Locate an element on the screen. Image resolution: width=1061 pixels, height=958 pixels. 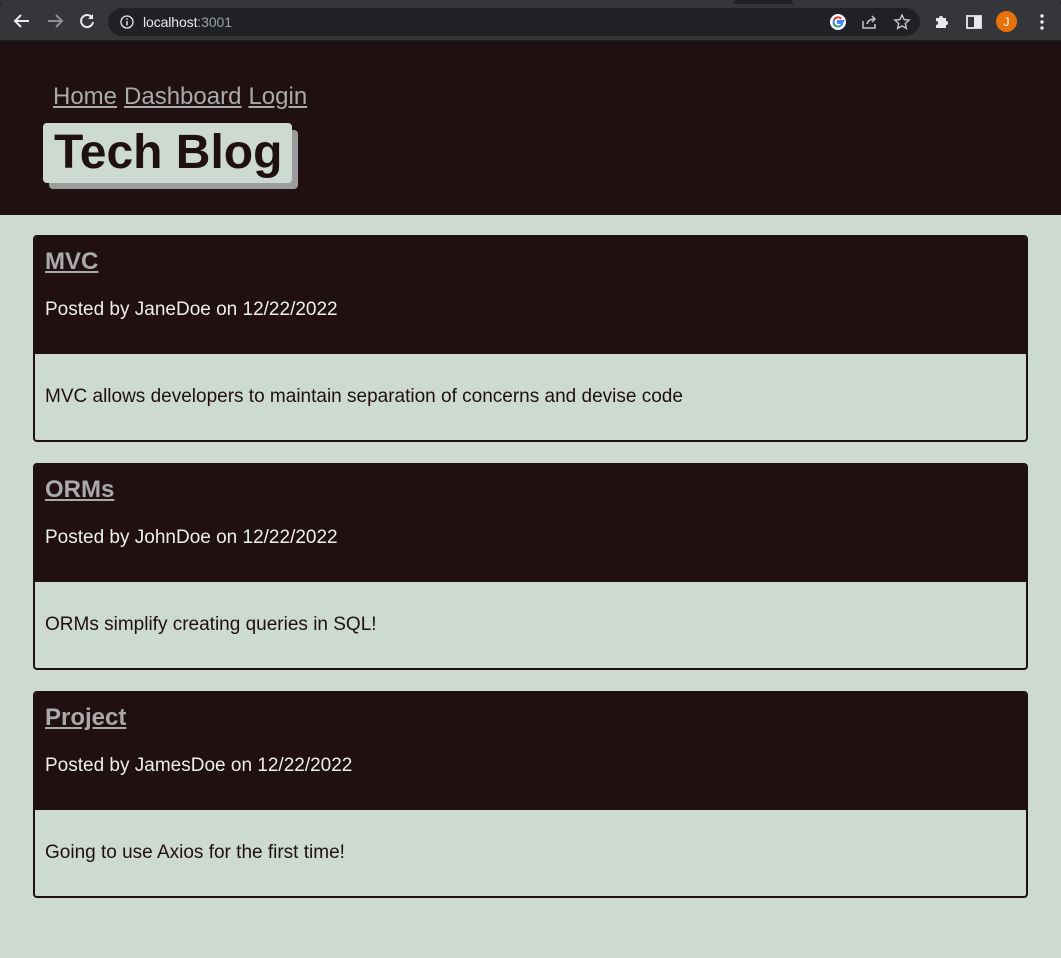
address-bar: localhost:3001 is located at coordinates (514, 22).